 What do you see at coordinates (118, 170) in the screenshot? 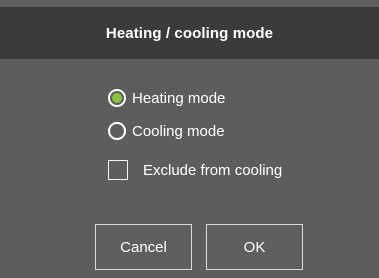
I see `exclude-from-cooling-checkbox` at bounding box center [118, 170].